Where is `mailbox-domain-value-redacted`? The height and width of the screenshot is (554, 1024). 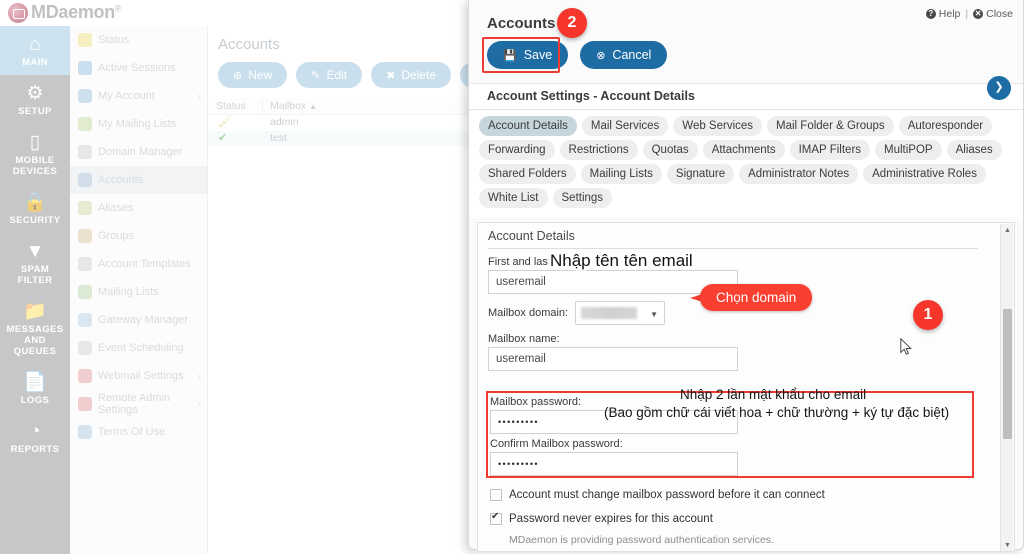 mailbox-domain-value-redacted is located at coordinates (609, 313).